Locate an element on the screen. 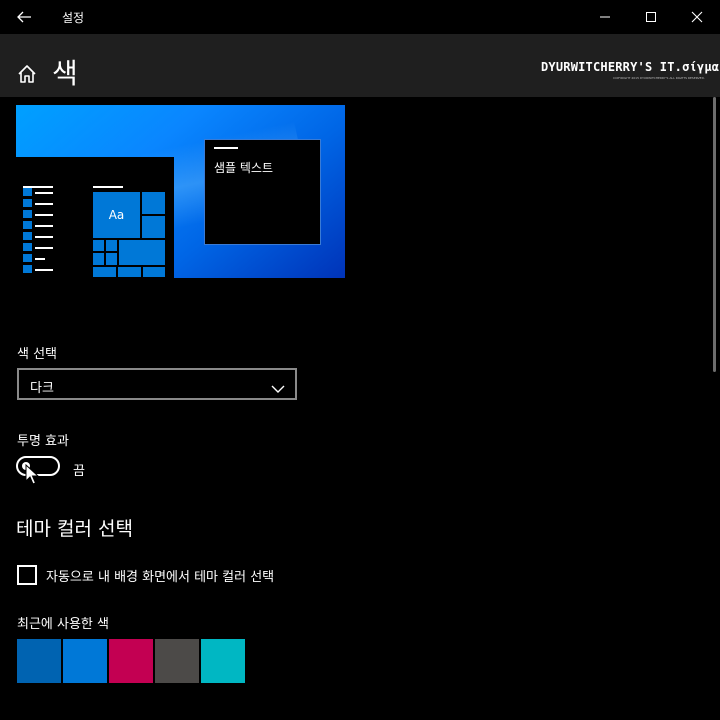  recent-colors-label: 최근에 사용한 색 is located at coordinates (63, 624).